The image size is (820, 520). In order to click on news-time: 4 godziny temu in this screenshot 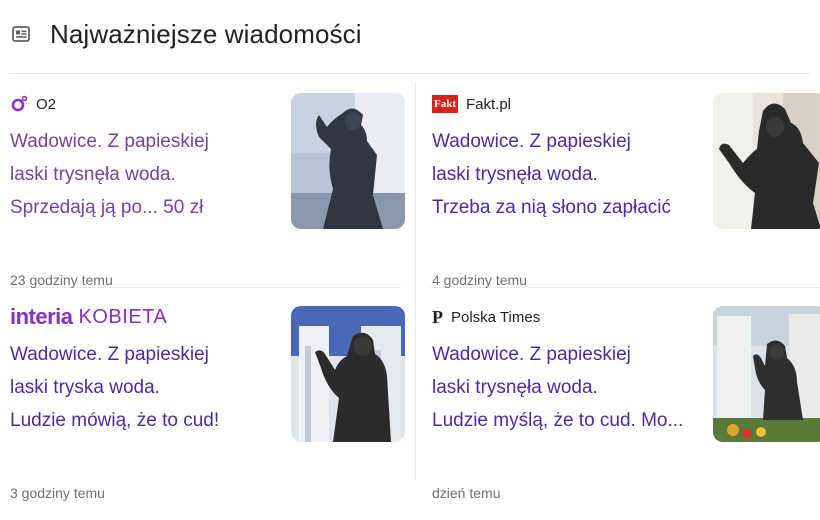, I will do `click(479, 280)`.